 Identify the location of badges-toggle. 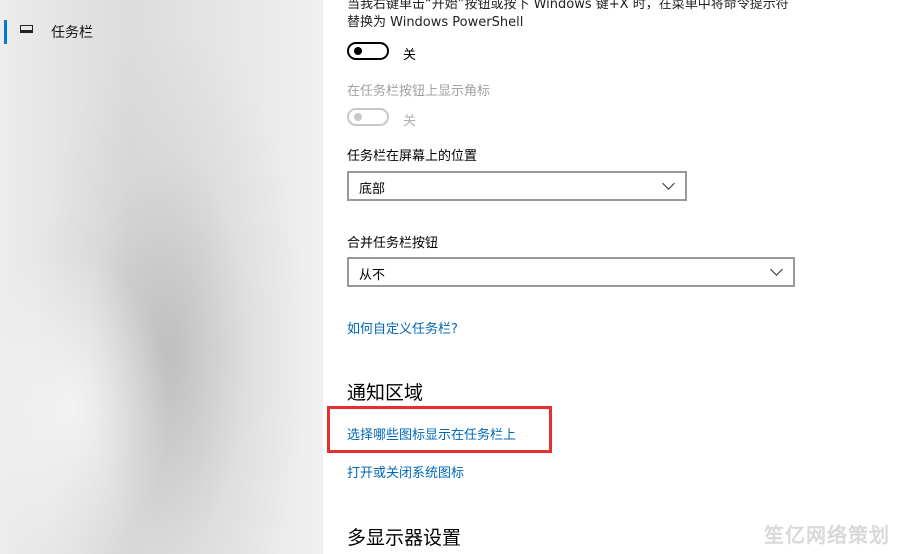
(368, 117).